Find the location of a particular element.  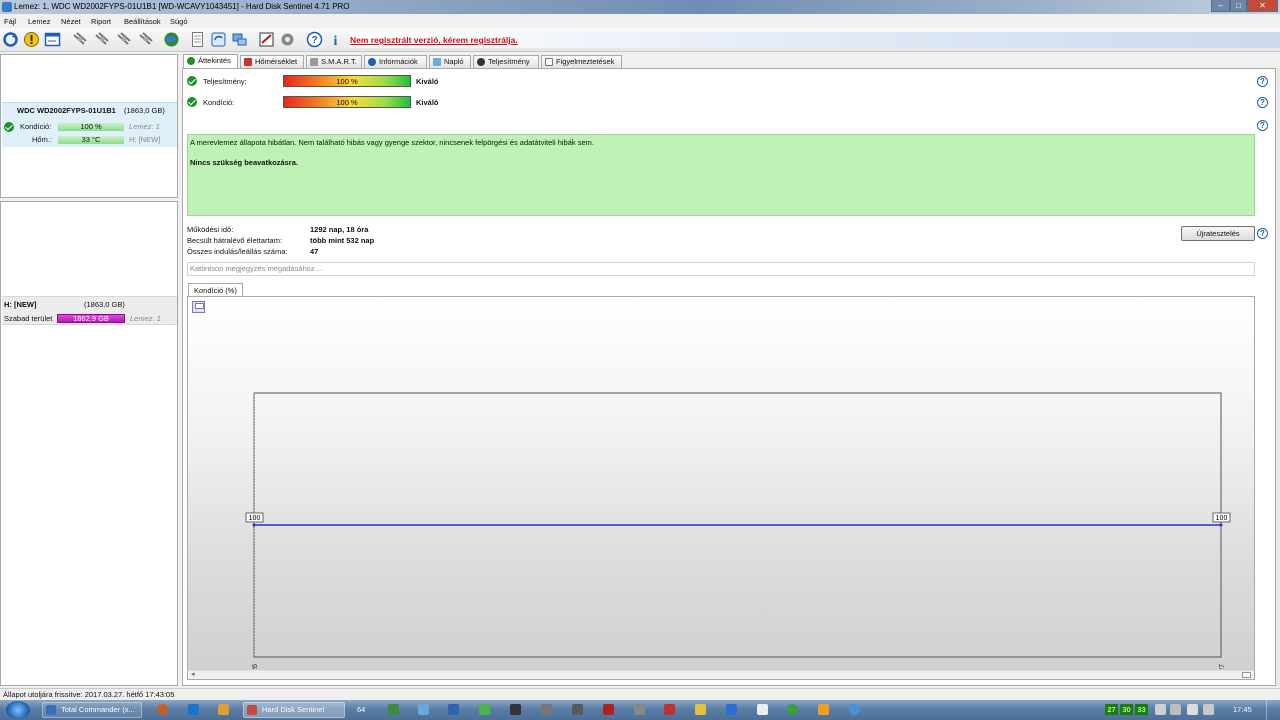

refresh-icon is located at coordinates (10, 39).